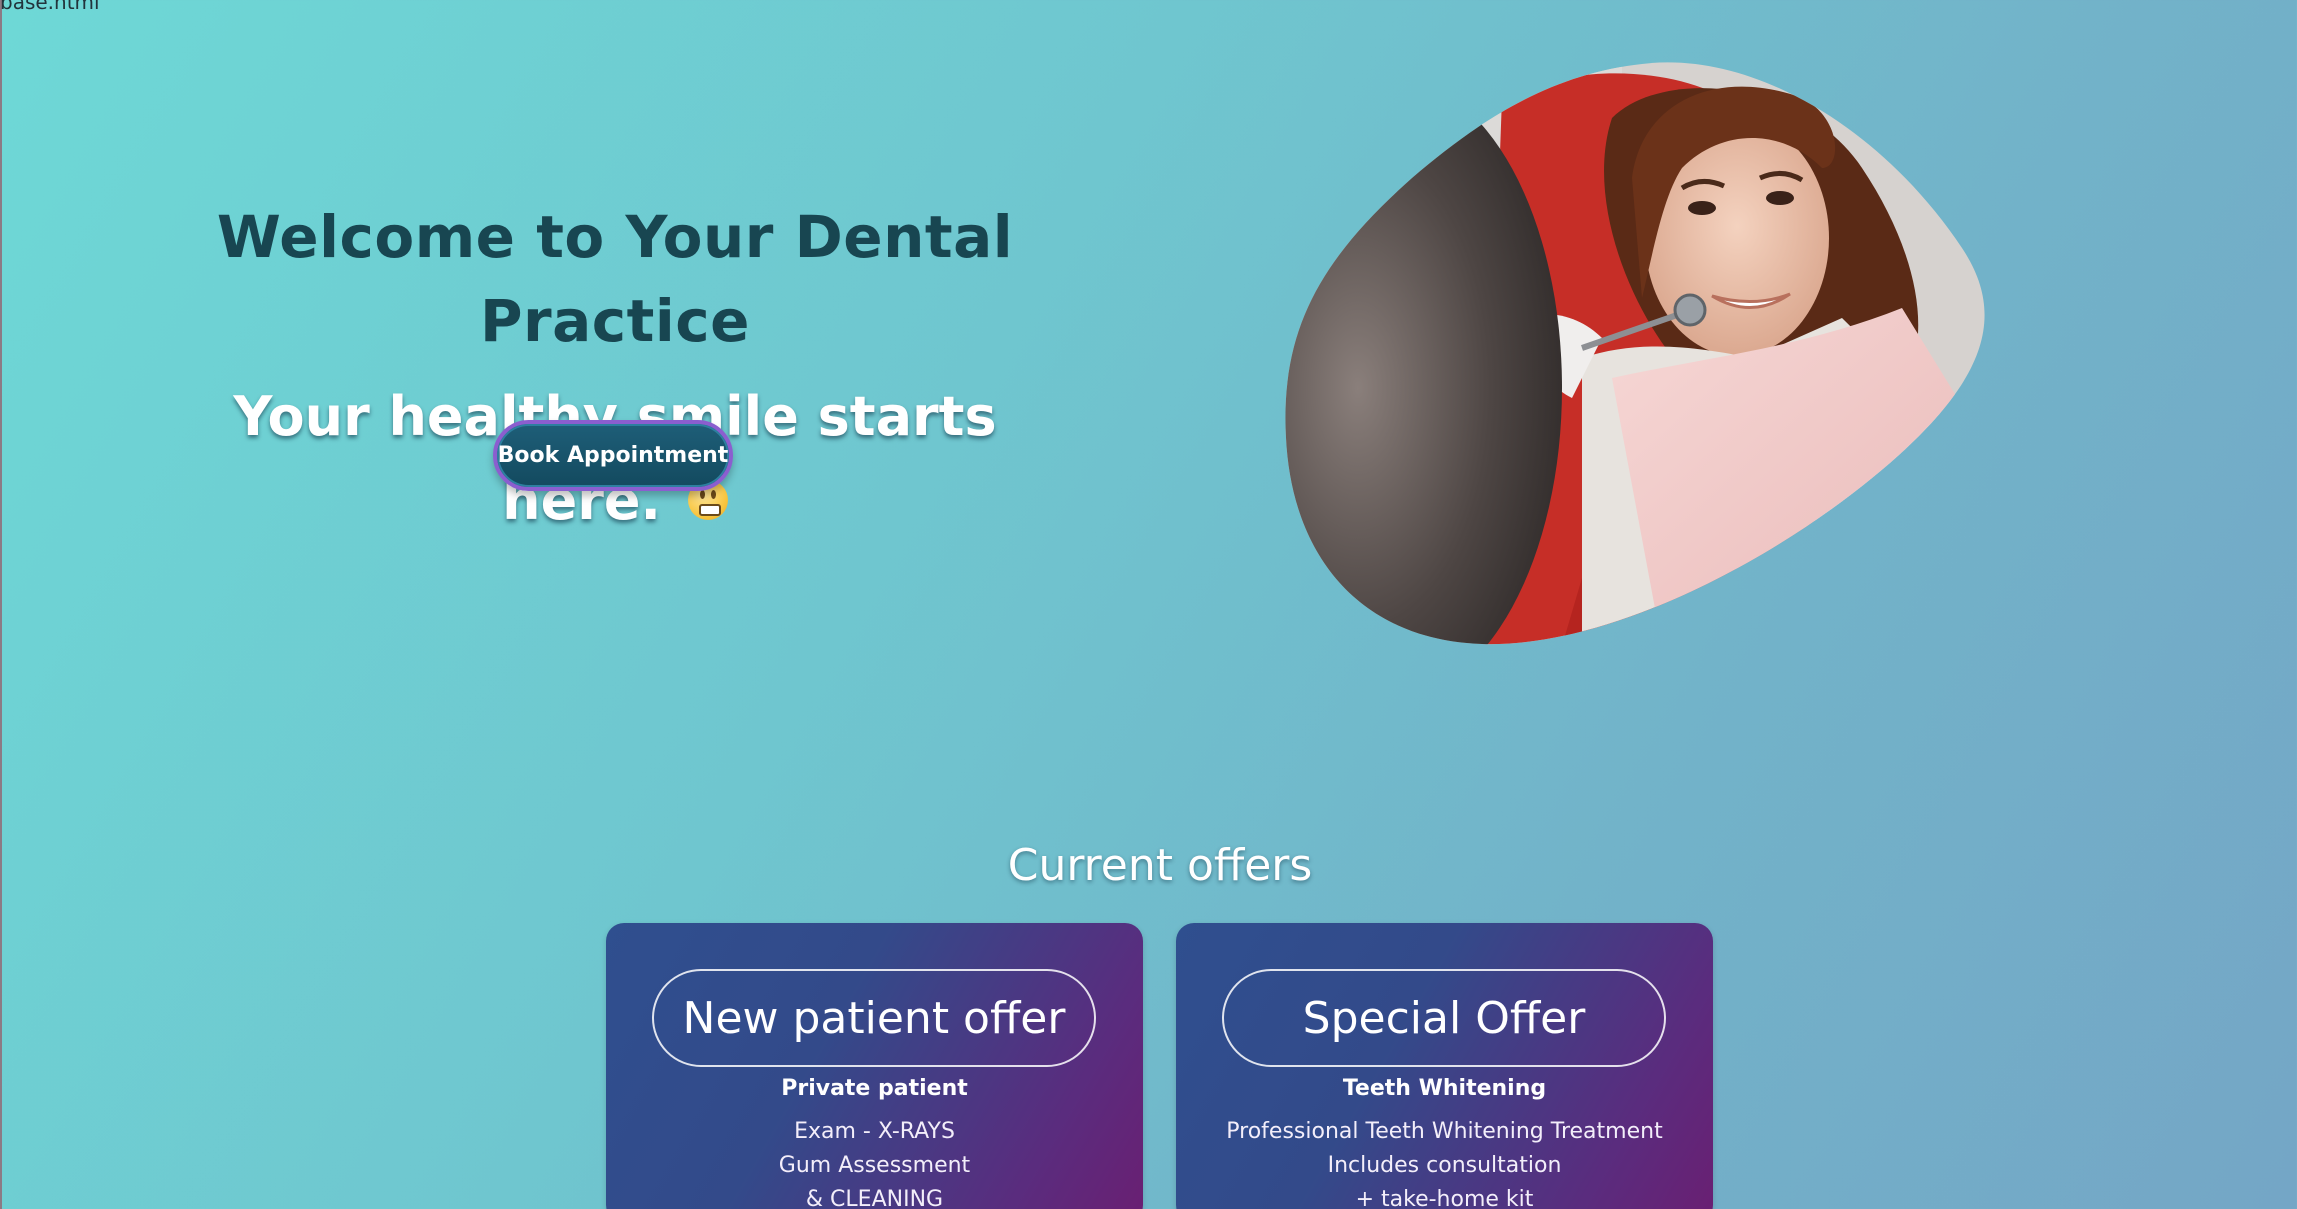 The width and height of the screenshot is (2297, 1209). What do you see at coordinates (613, 455) in the screenshot?
I see `book-appointment-button: Book Appointment` at bounding box center [613, 455].